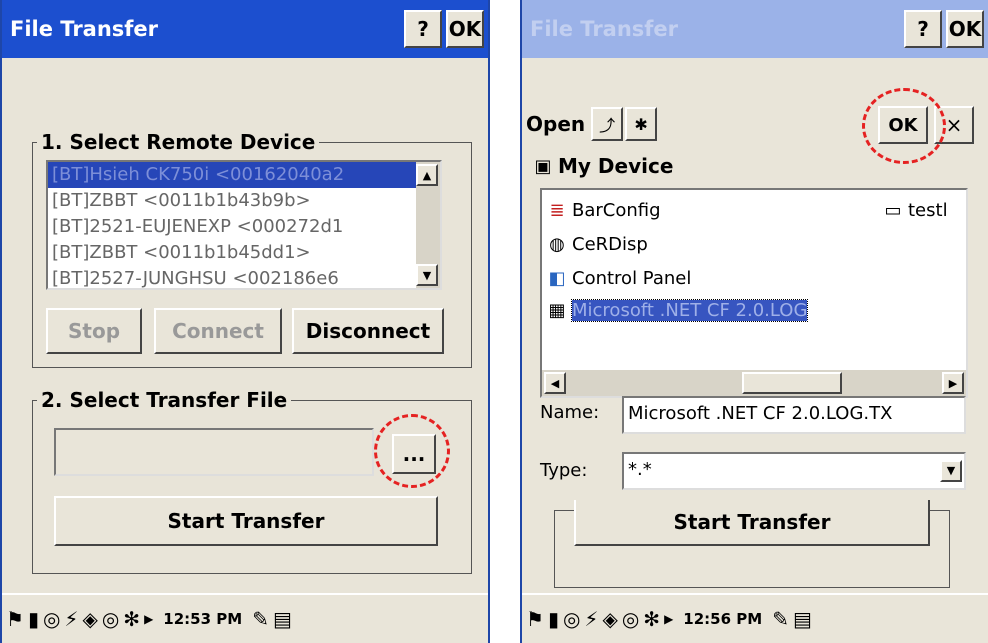  I want to click on device-list-item: [BT]Hsieh CK750i <00162040a2, so click(244, 175).